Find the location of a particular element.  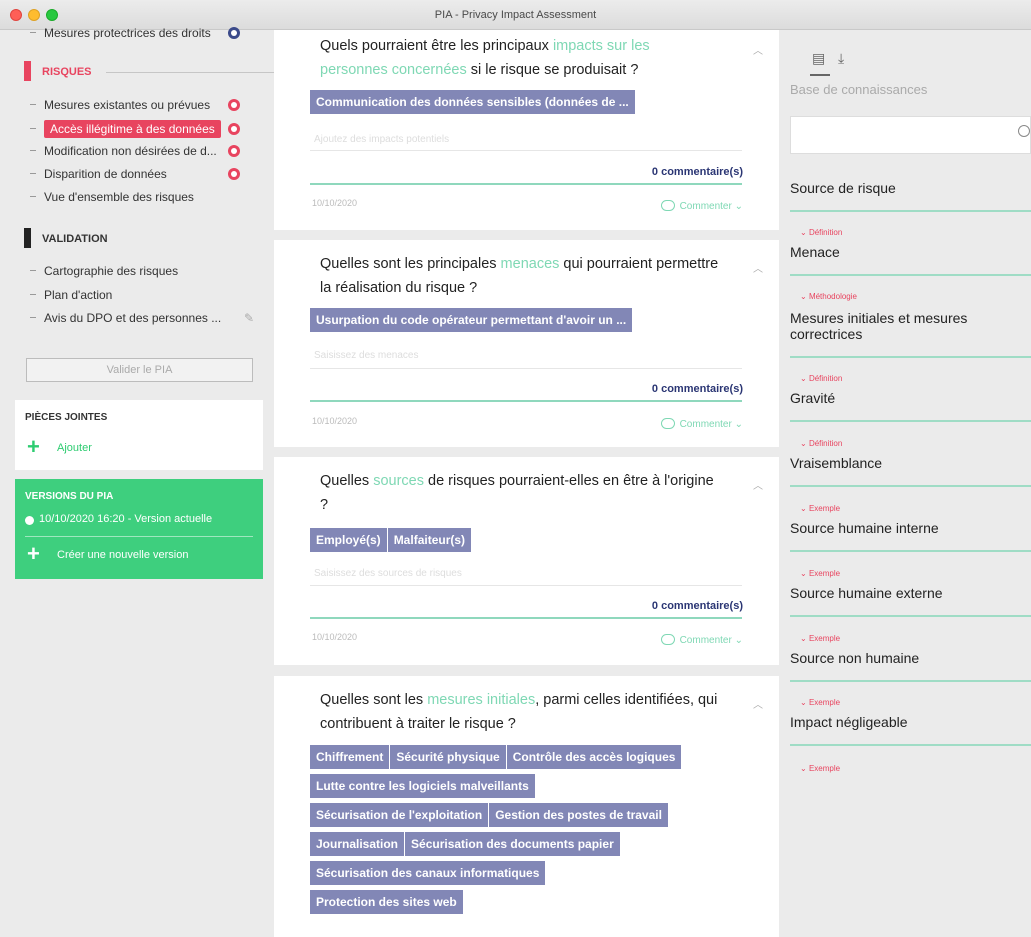

tag-chip: Malfaiteur(s) is located at coordinates (429, 540).